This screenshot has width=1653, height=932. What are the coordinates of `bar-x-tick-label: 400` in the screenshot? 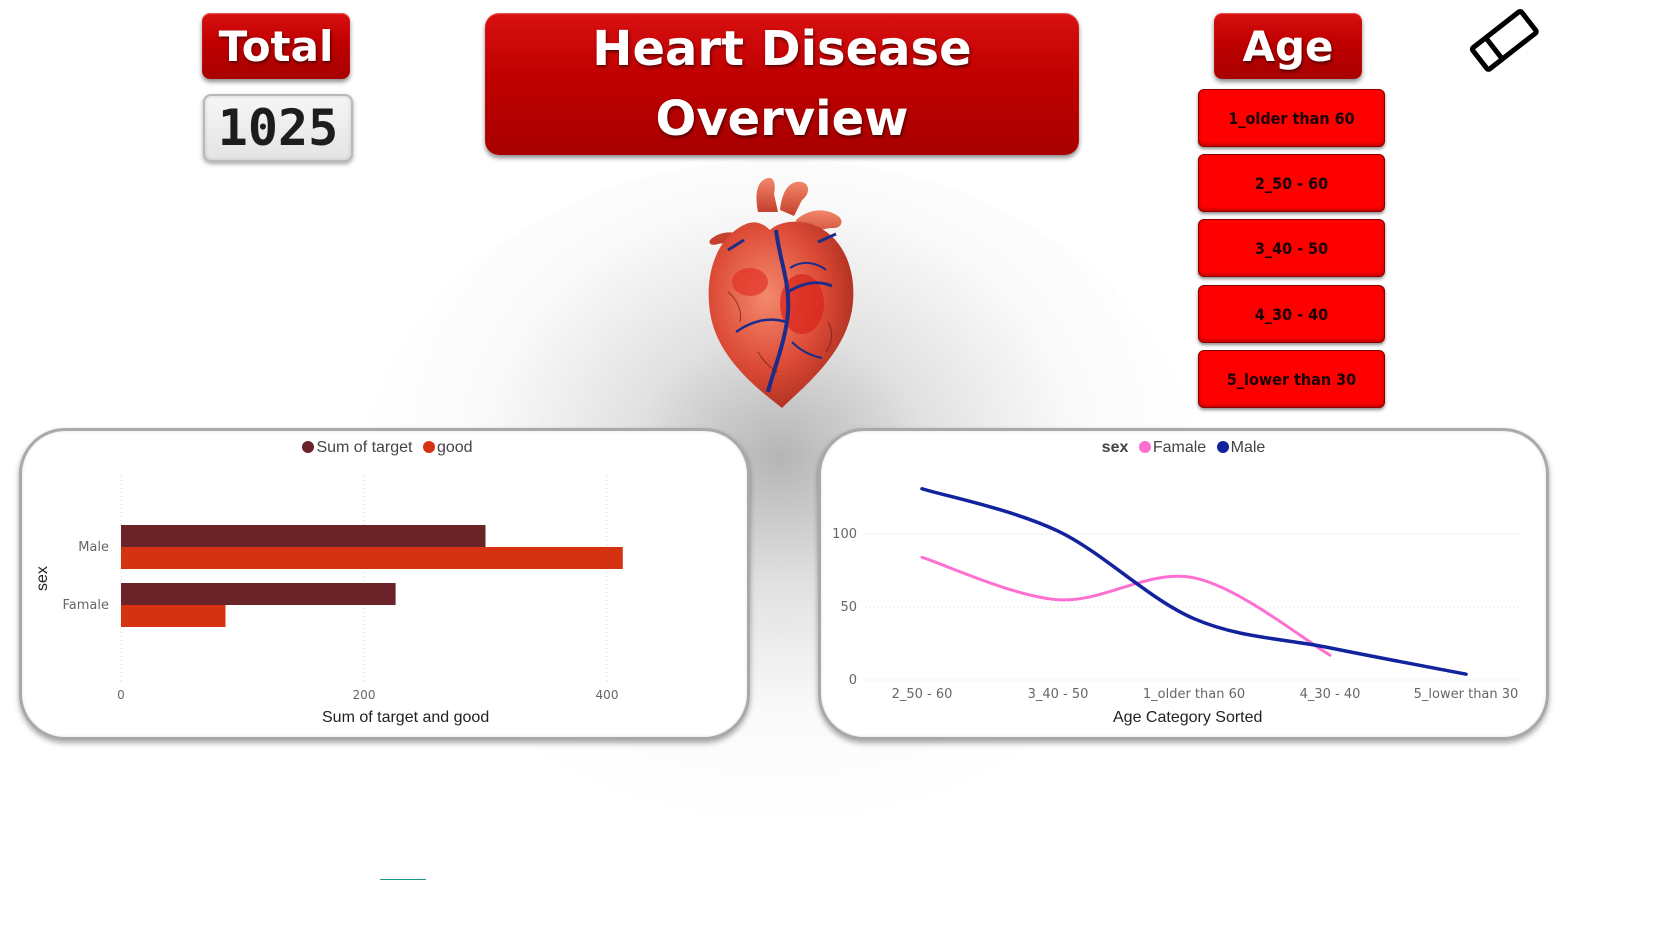 It's located at (607, 695).